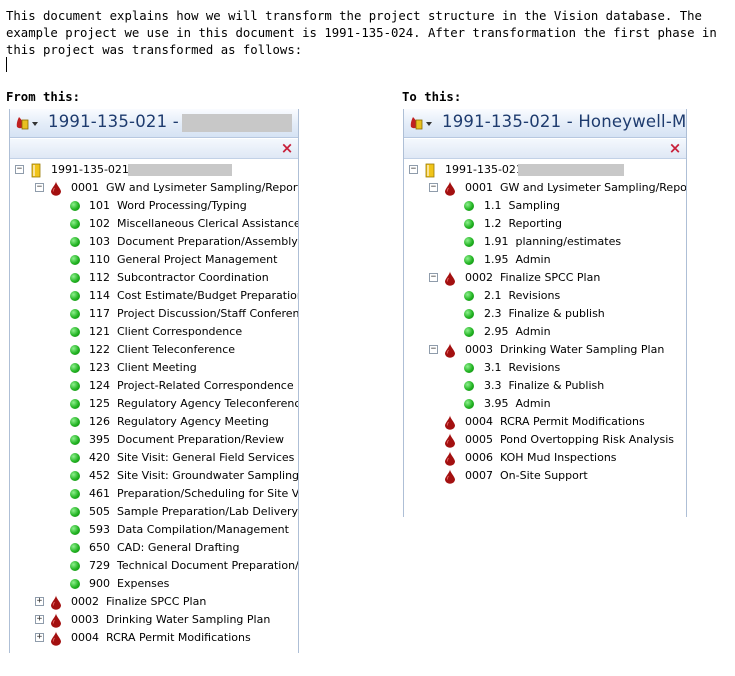  What do you see at coordinates (496, 331) in the screenshot?
I see `item-code: 2.95` at bounding box center [496, 331].